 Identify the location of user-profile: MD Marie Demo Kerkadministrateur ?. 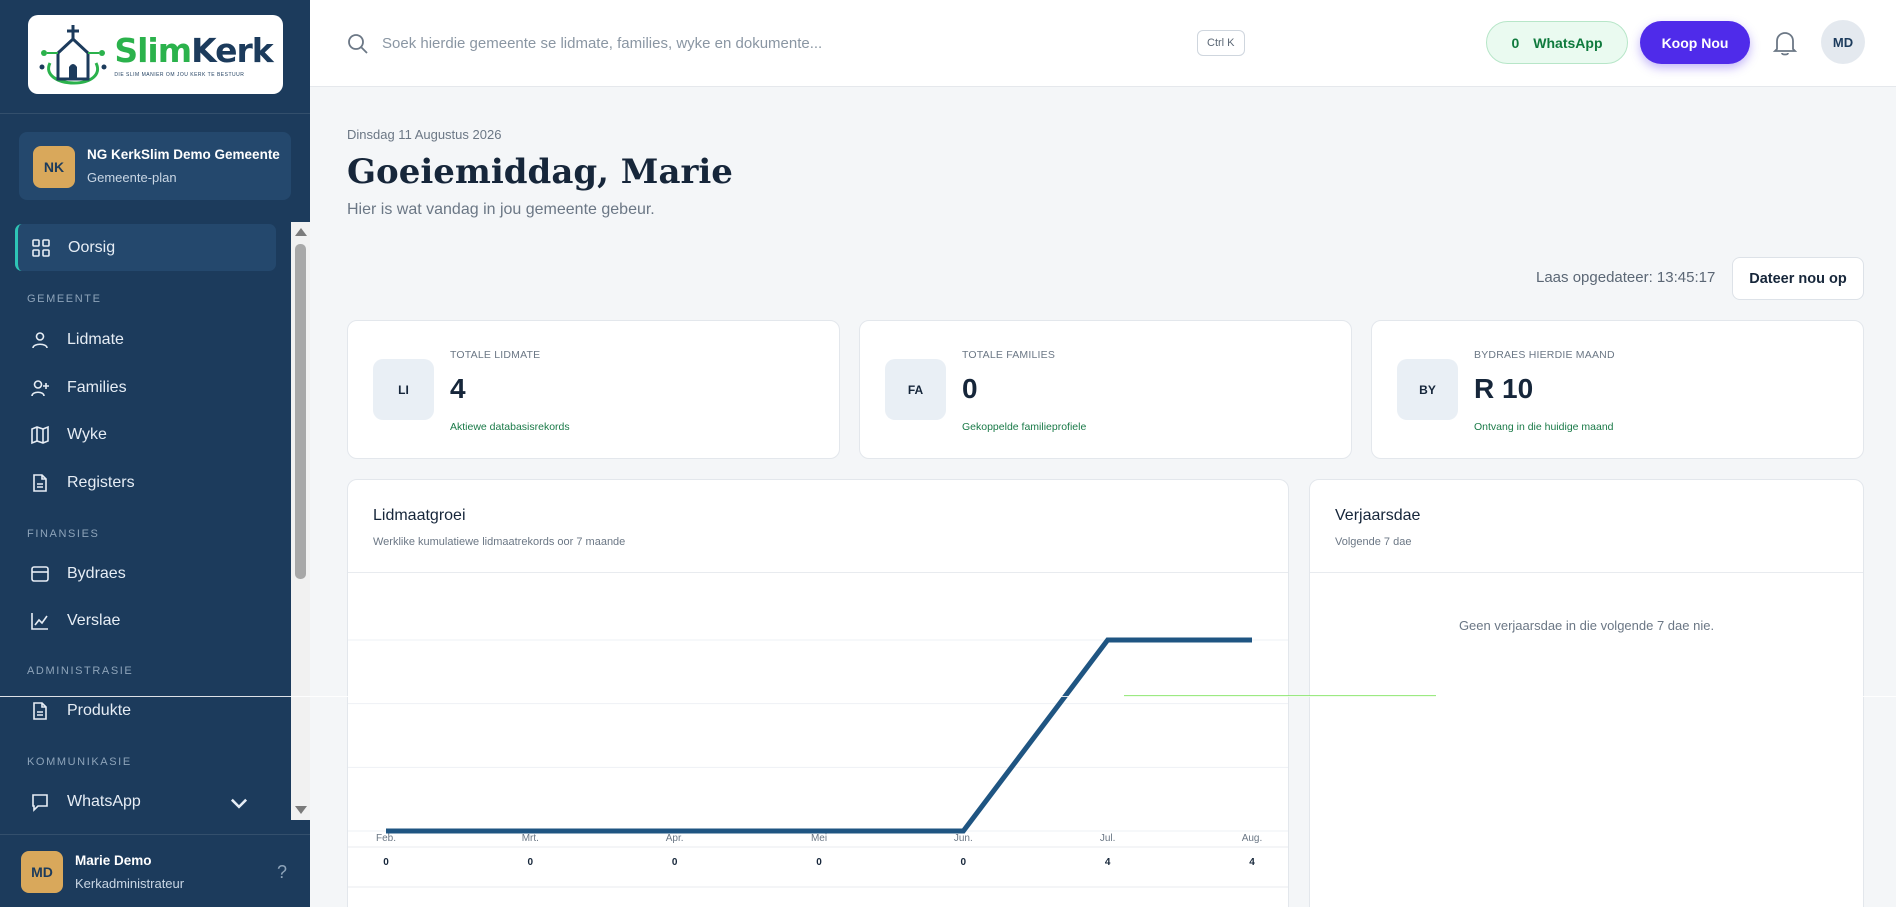
(155, 871).